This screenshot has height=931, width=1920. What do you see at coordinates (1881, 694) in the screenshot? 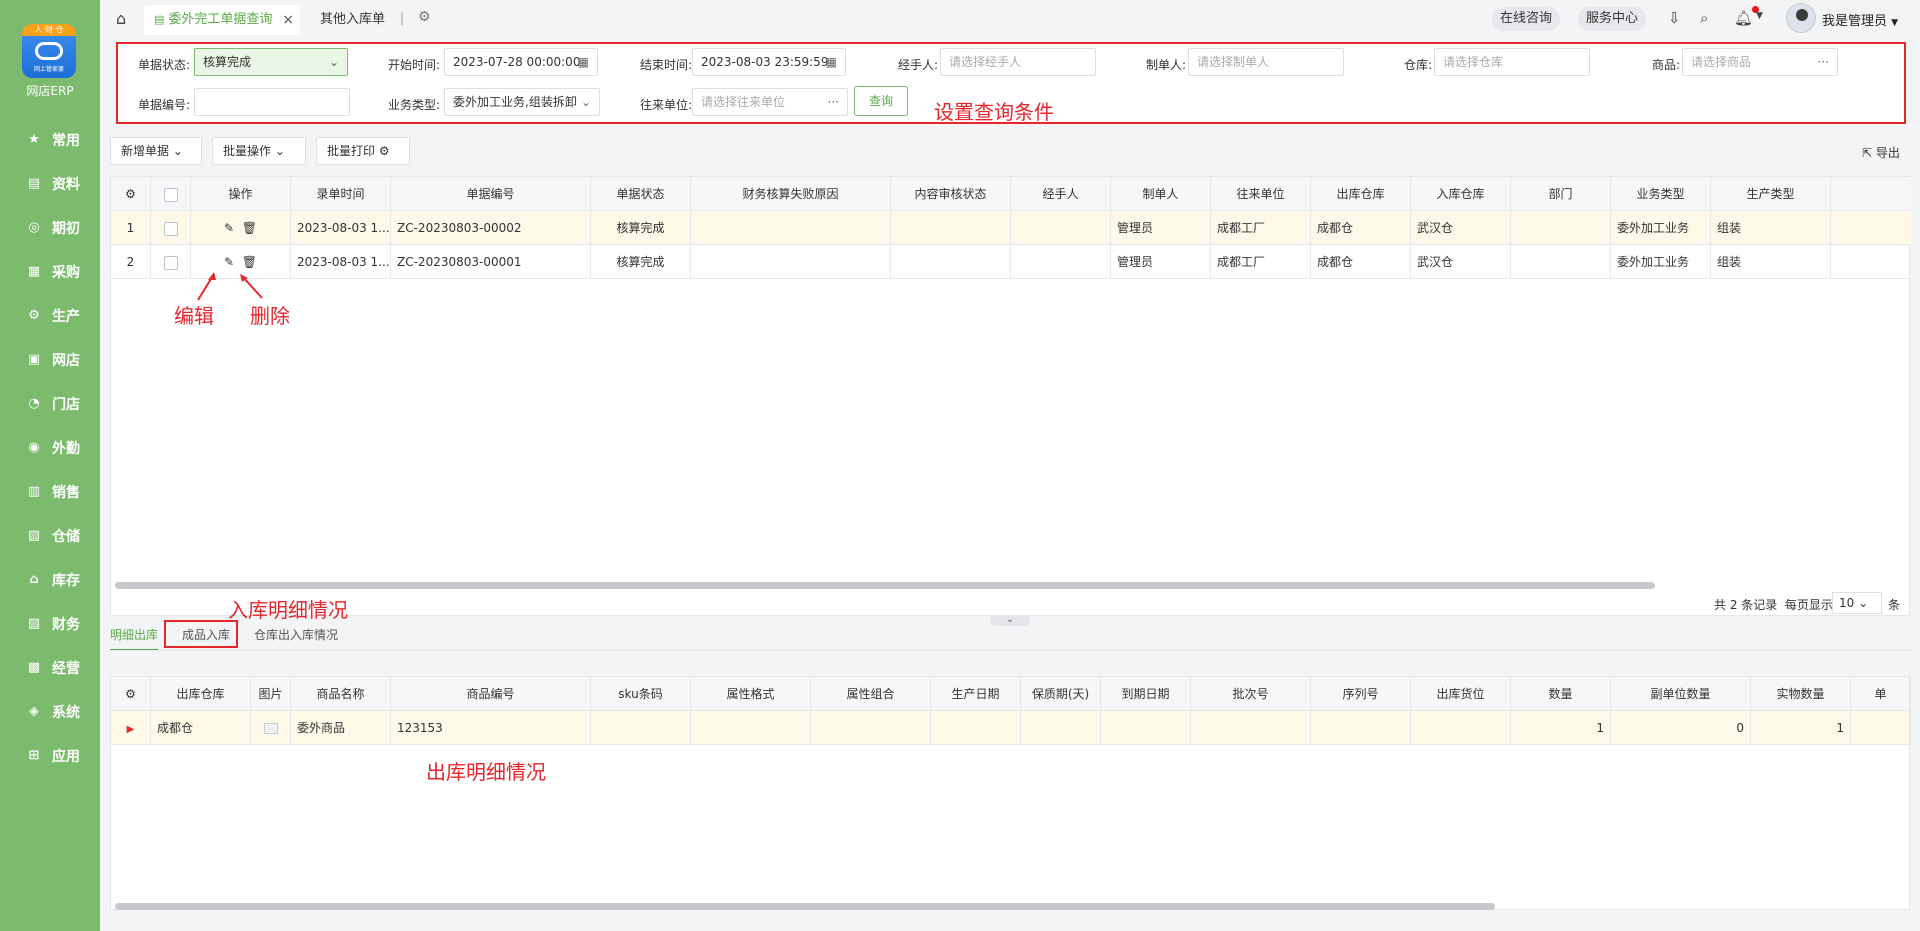
I see `col-header: 单` at bounding box center [1881, 694].